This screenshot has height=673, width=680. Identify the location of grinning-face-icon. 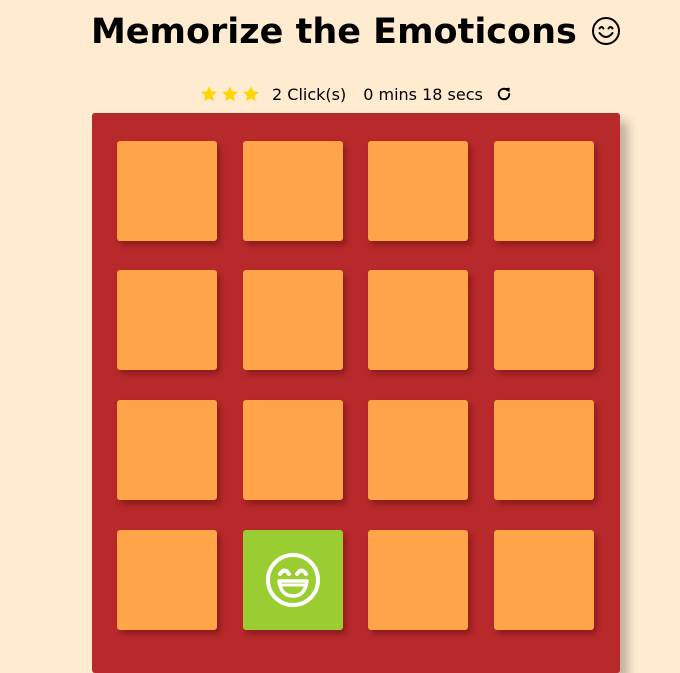
(293, 580).